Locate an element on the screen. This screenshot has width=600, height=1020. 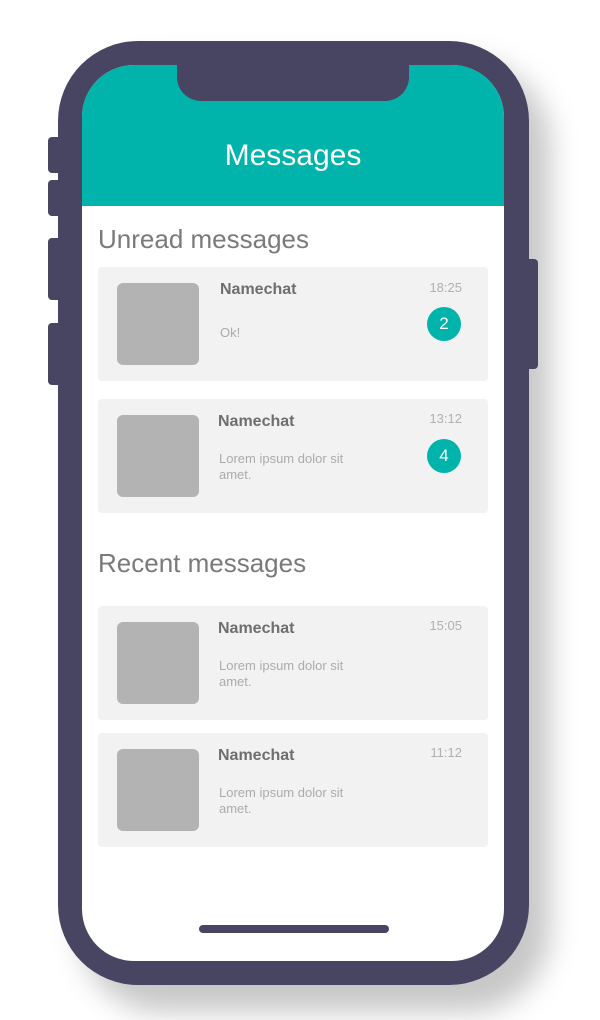
page-title: Messages is located at coordinates (293, 155).